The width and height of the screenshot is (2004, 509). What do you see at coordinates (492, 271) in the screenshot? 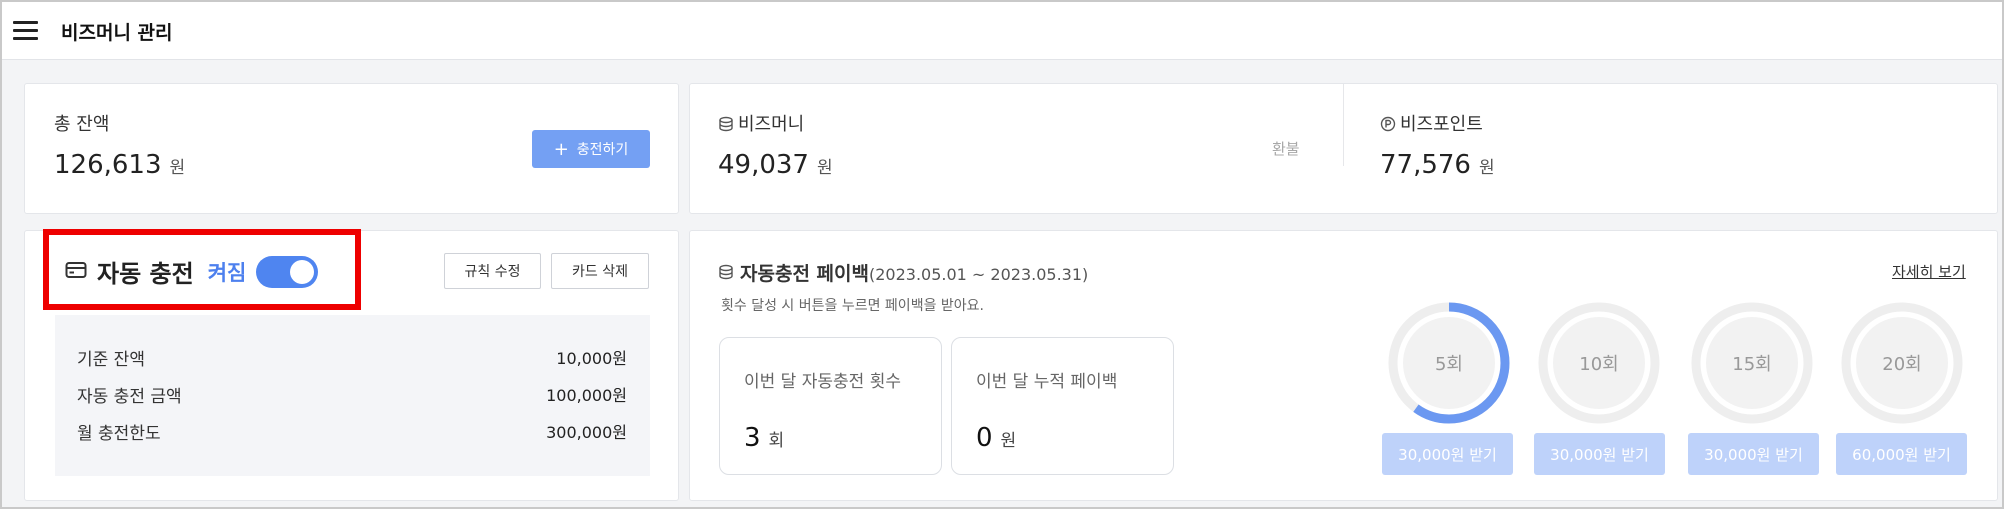
I see `edit-rule-button: 규칙 수정` at bounding box center [492, 271].